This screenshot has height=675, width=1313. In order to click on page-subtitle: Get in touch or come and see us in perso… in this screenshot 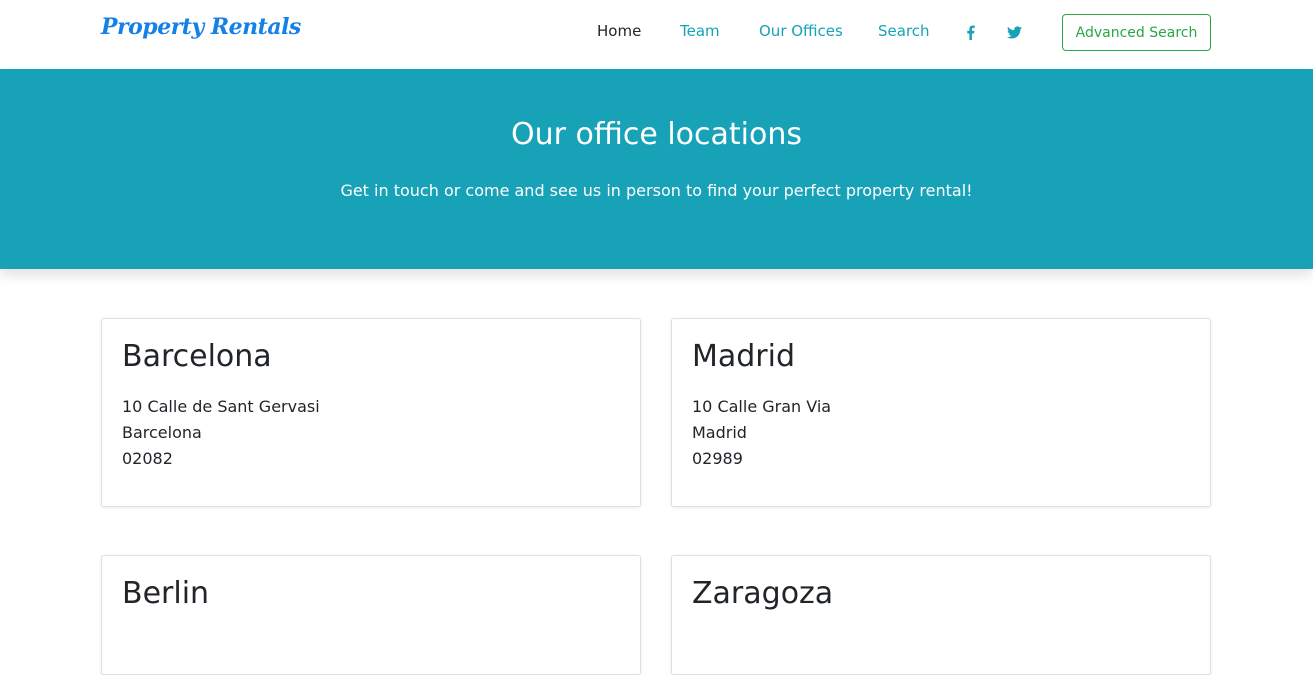, I will do `click(656, 190)`.